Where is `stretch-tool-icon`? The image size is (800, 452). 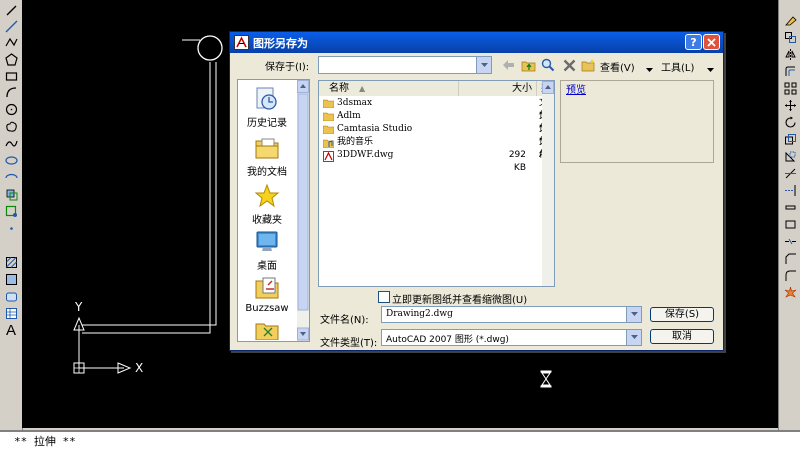 stretch-tool-icon is located at coordinates (790, 156).